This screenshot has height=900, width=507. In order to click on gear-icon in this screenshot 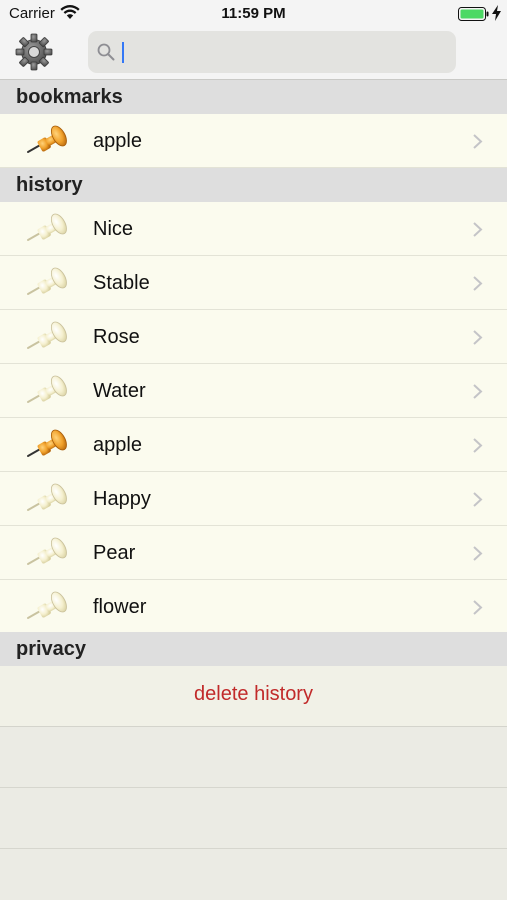, I will do `click(34, 52)`.